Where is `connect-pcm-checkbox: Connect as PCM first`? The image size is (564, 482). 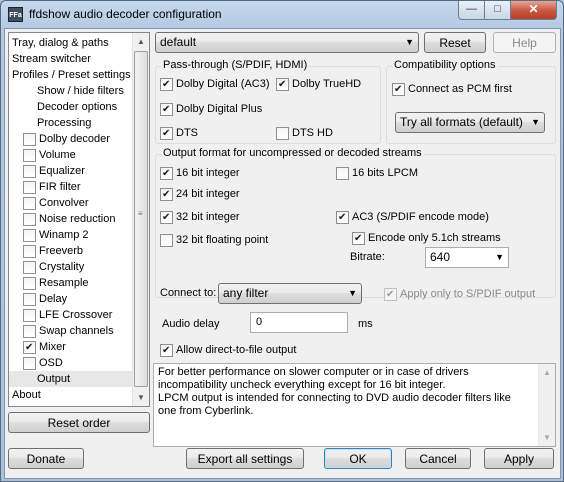 connect-pcm-checkbox: Connect as PCM first is located at coordinates (452, 89).